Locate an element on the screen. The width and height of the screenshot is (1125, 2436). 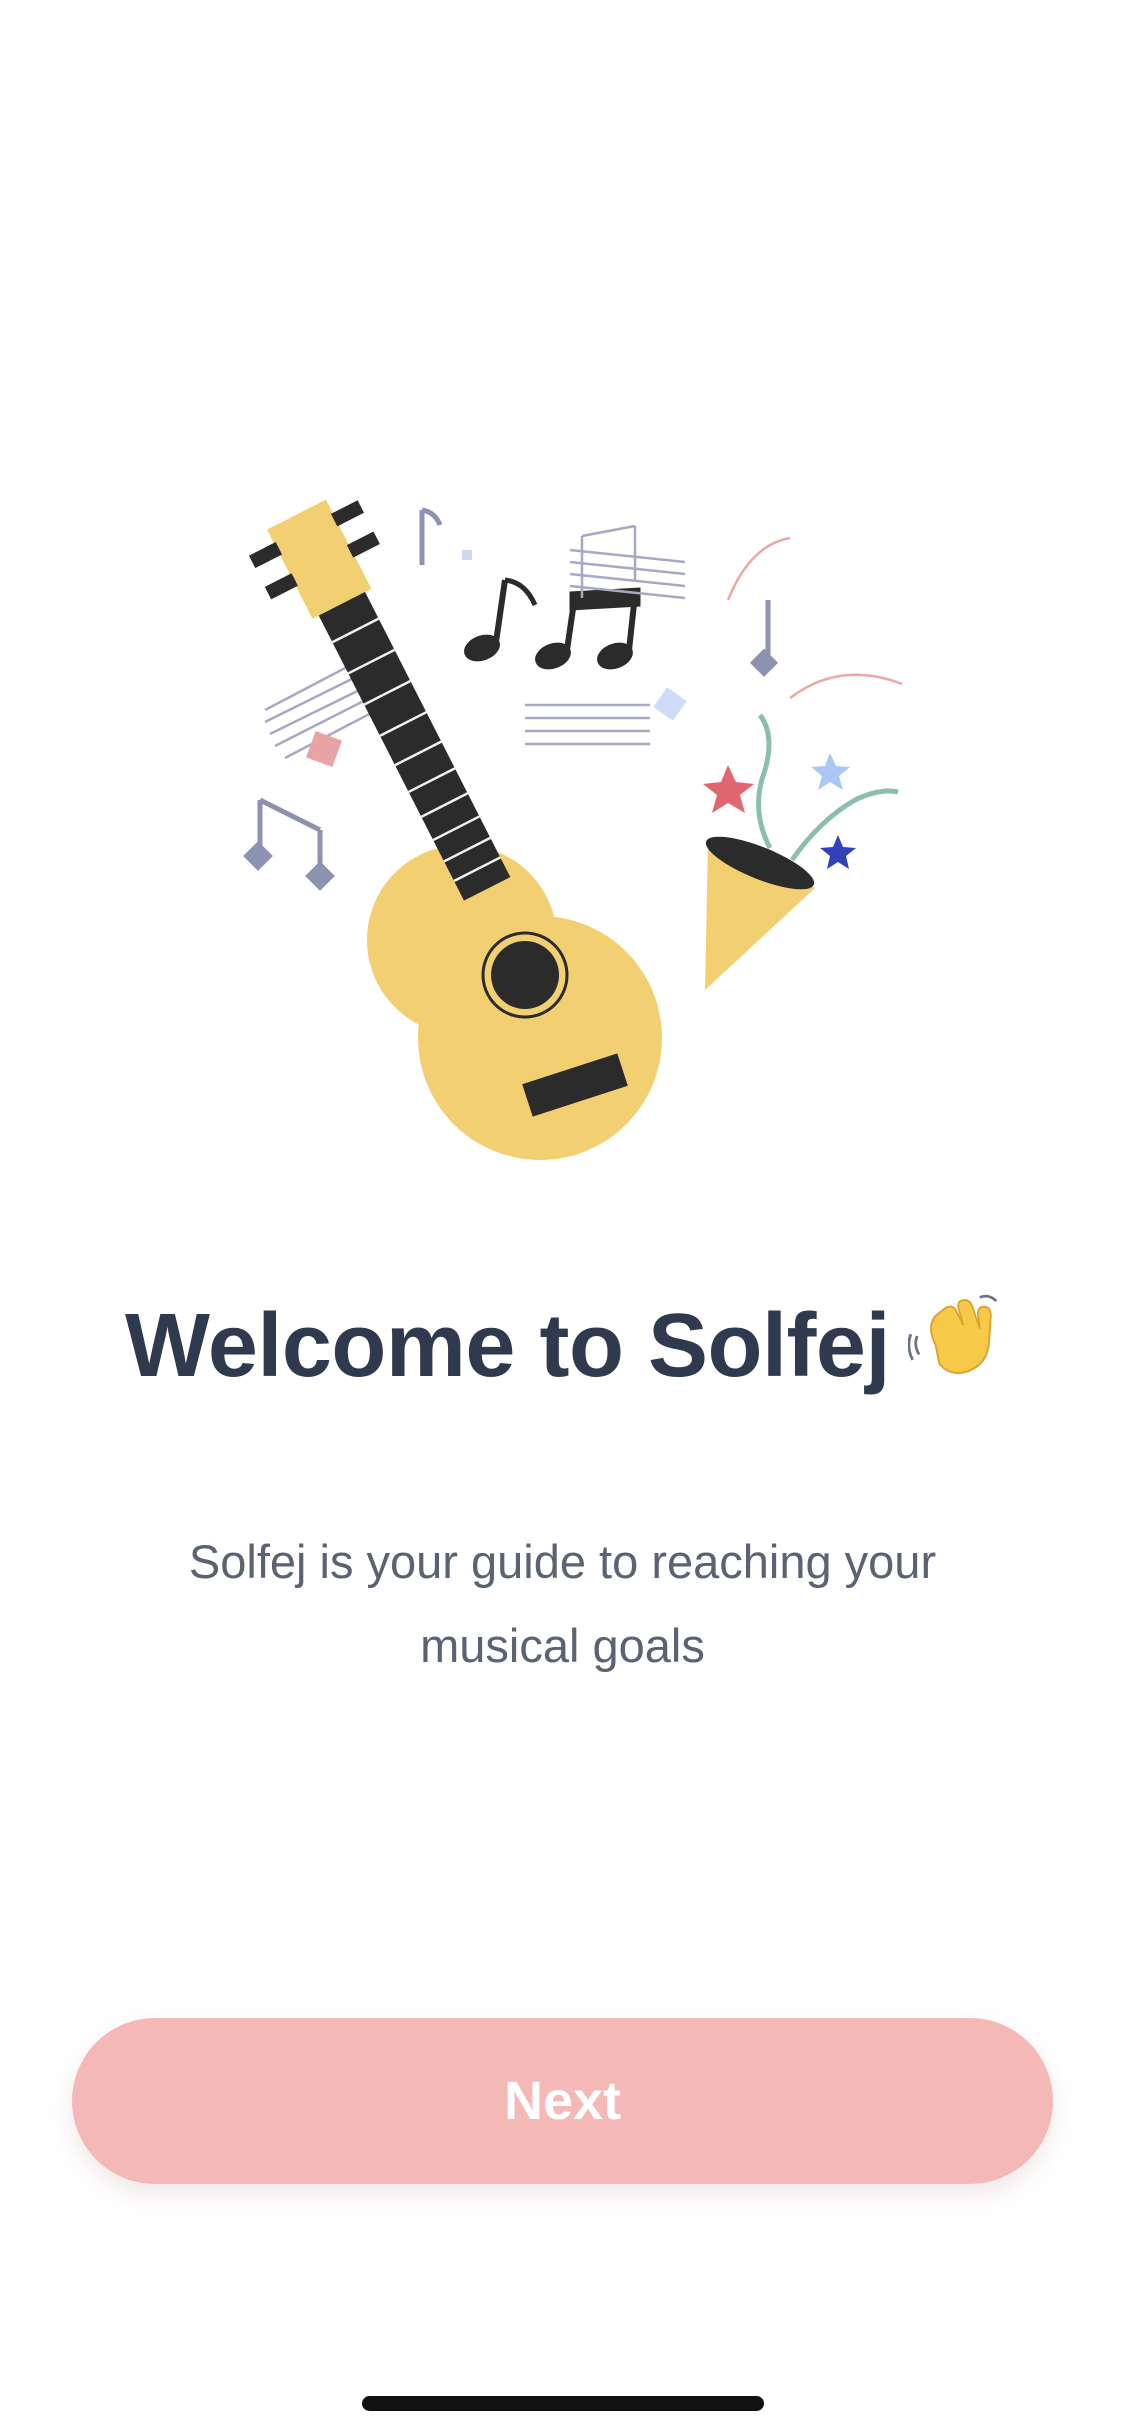
staff-lines-top-icon is located at coordinates (627, 562).